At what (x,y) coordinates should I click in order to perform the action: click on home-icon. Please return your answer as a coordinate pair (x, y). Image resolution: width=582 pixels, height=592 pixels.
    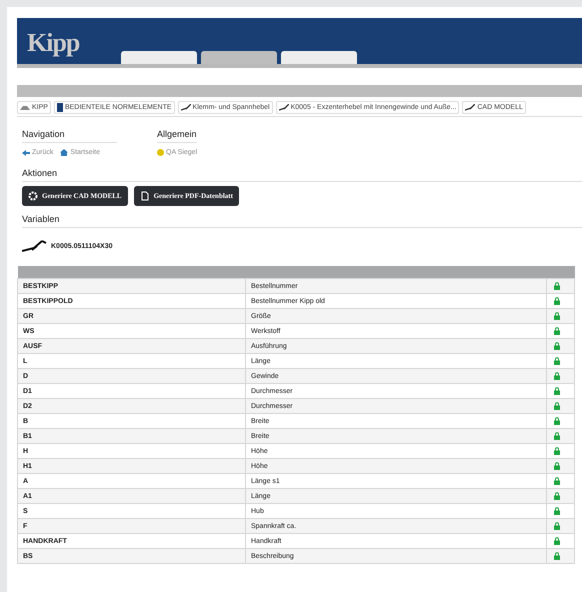
    Looking at the image, I should click on (64, 152).